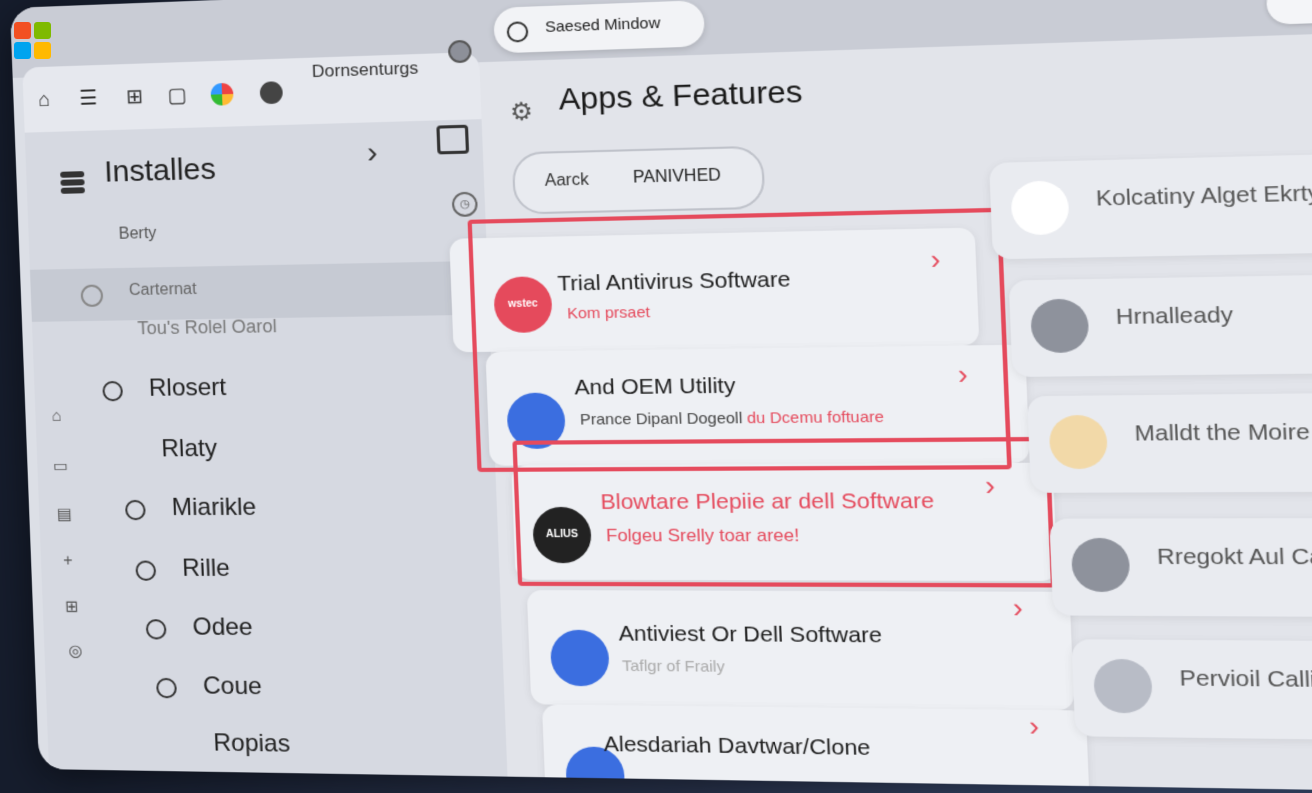  I want to click on app-card-right: Pervioil Callion ›, so click(1191, 690).